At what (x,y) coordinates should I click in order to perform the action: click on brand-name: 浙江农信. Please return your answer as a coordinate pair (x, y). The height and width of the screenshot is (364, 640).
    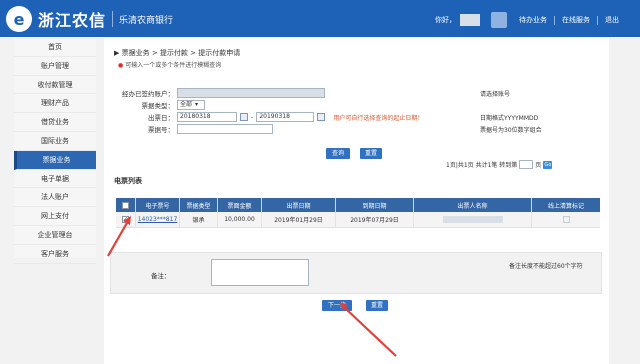
    Looking at the image, I should click on (72, 20).